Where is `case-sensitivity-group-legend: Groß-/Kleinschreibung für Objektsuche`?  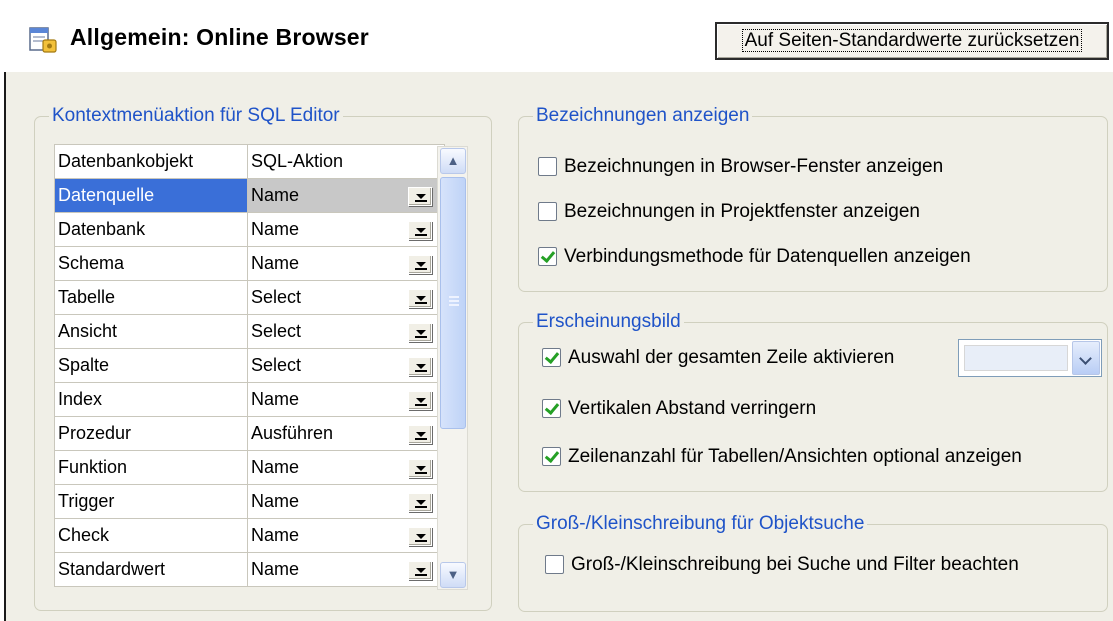 case-sensitivity-group-legend: Groß-/Kleinschreibung für Objektsuche is located at coordinates (700, 524).